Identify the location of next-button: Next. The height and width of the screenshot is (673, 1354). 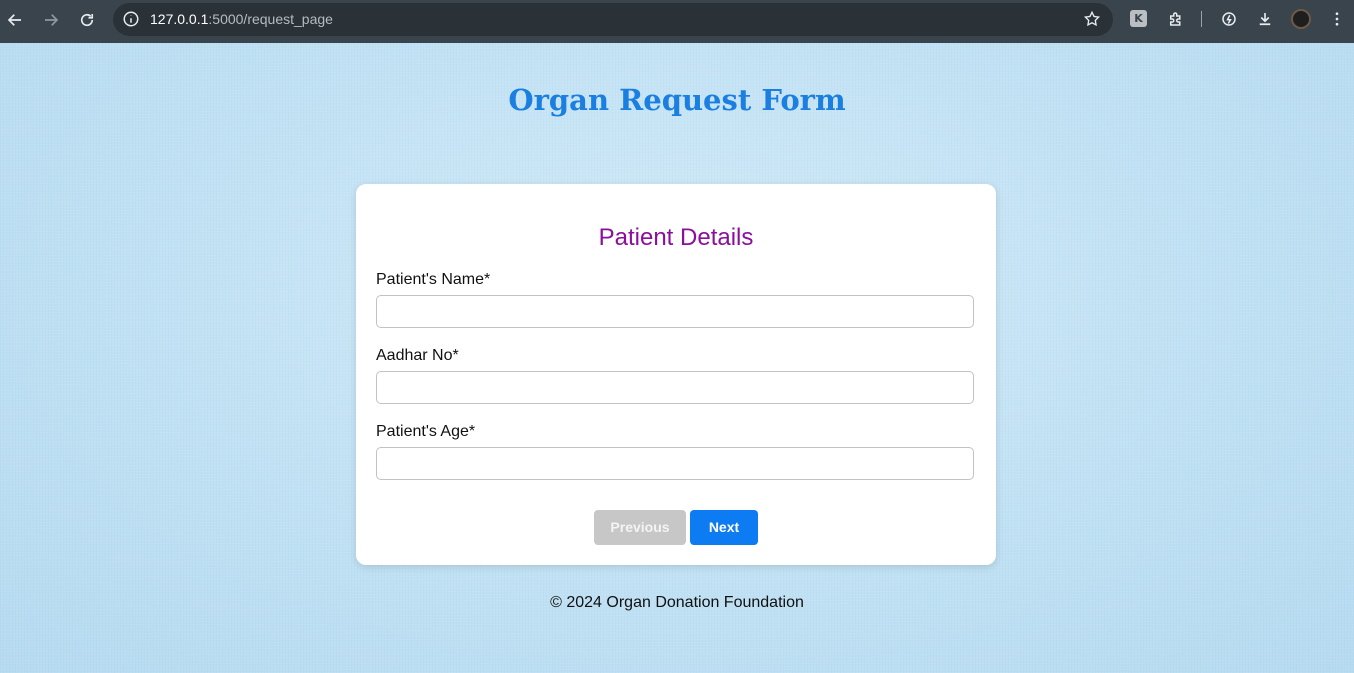
(724, 527).